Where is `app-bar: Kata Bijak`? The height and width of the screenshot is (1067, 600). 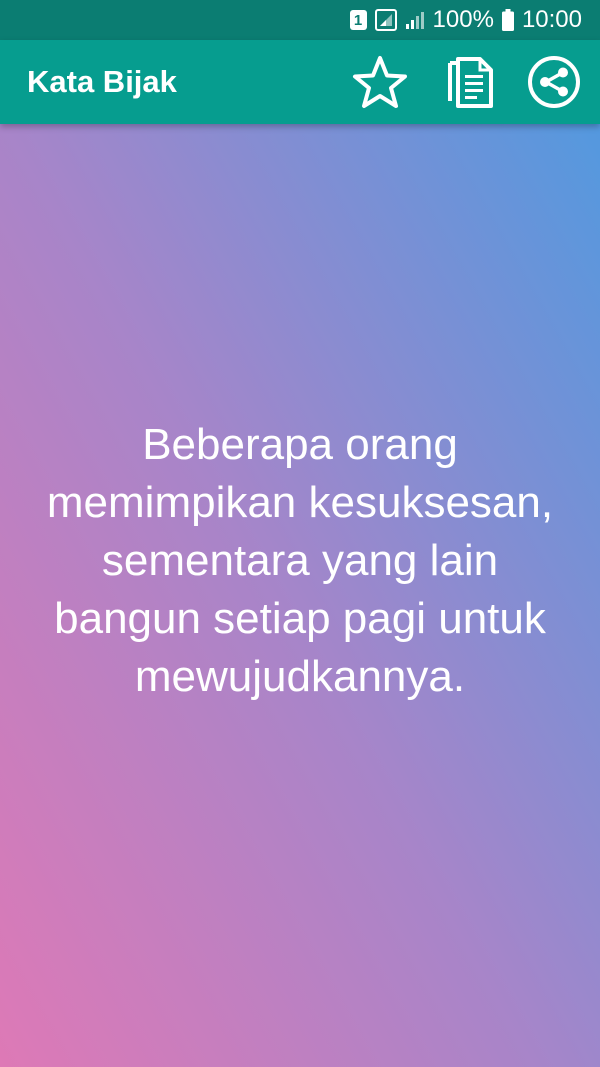
app-bar: Kata Bijak is located at coordinates (300, 82).